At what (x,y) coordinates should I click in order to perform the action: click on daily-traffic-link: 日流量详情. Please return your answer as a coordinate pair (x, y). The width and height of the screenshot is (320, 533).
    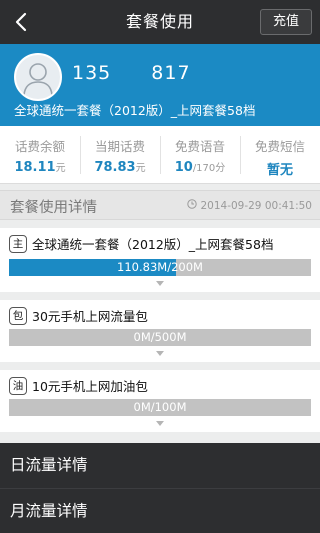
    Looking at the image, I should click on (160, 465).